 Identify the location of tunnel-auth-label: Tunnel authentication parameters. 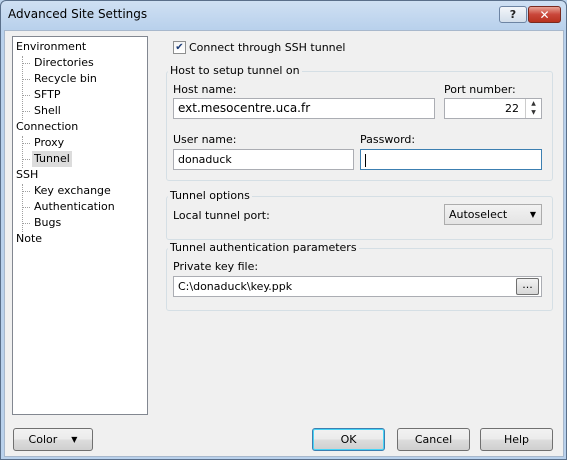
(263, 247).